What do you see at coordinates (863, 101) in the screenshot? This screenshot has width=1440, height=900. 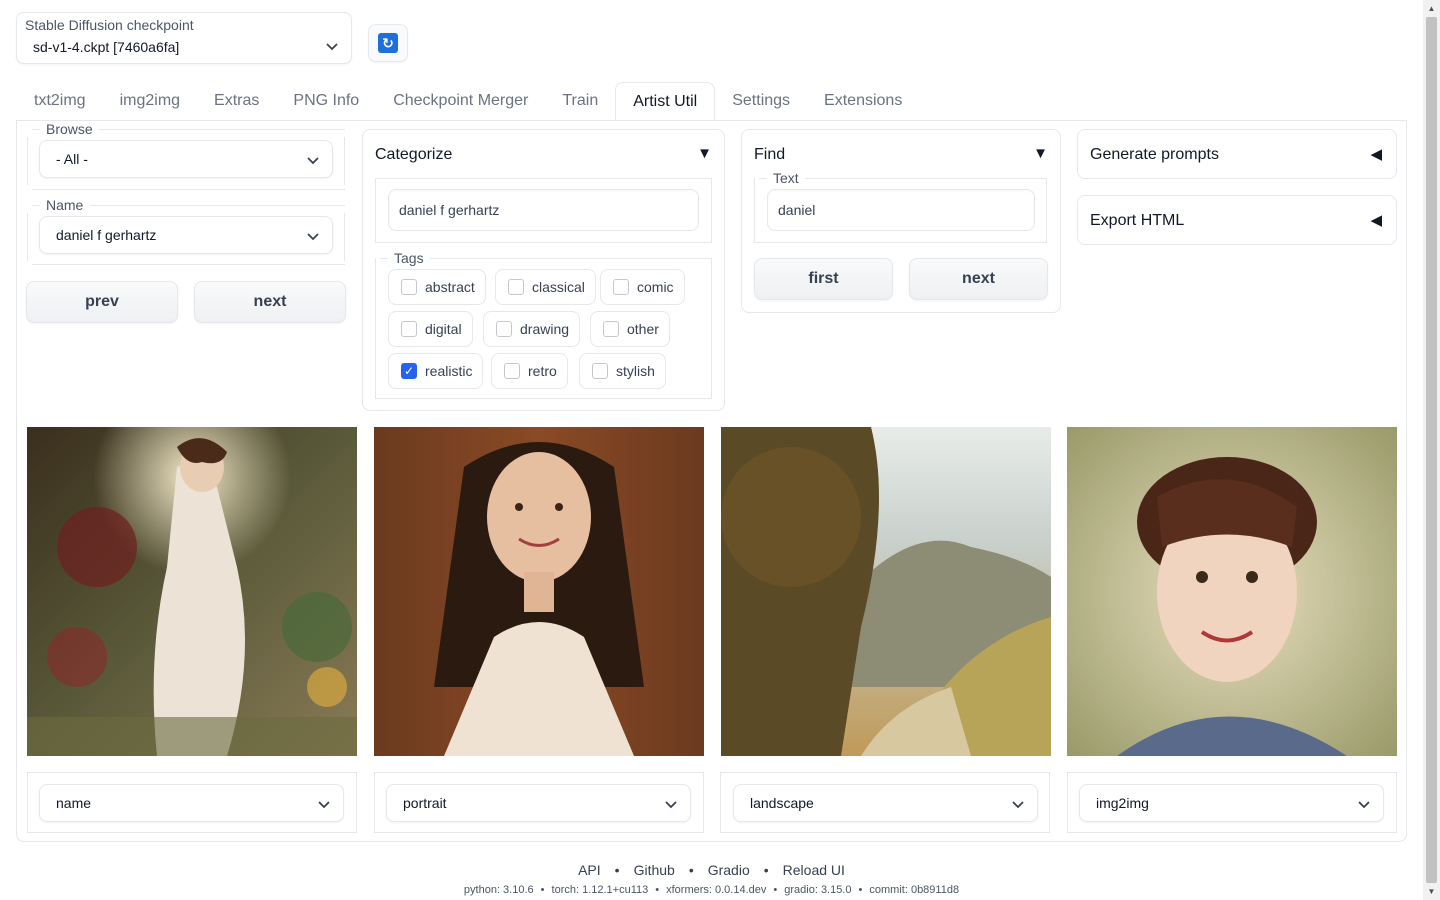 I see `tab-extensions: Extensions` at bounding box center [863, 101].